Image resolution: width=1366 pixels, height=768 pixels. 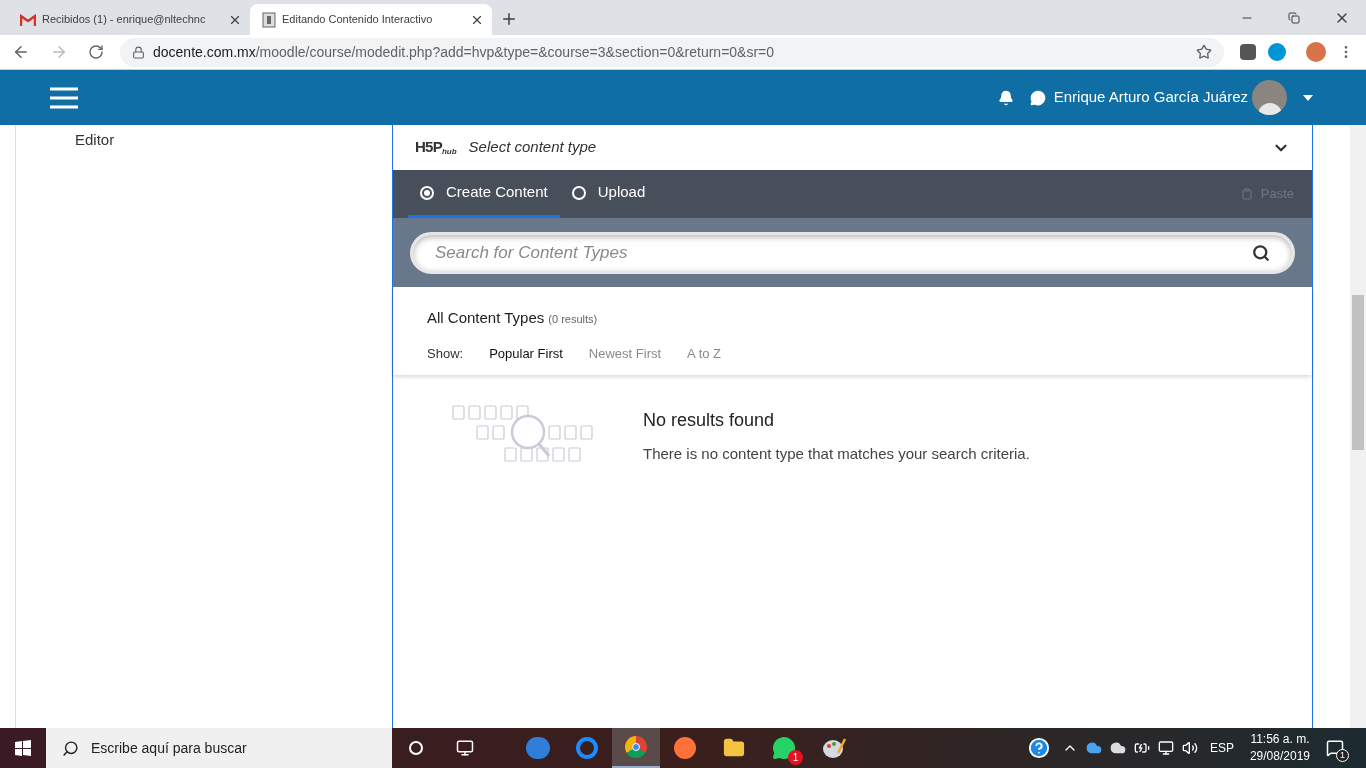 I want to click on empty-message: There is no content type that matches your search criteria., so click(x=836, y=454).